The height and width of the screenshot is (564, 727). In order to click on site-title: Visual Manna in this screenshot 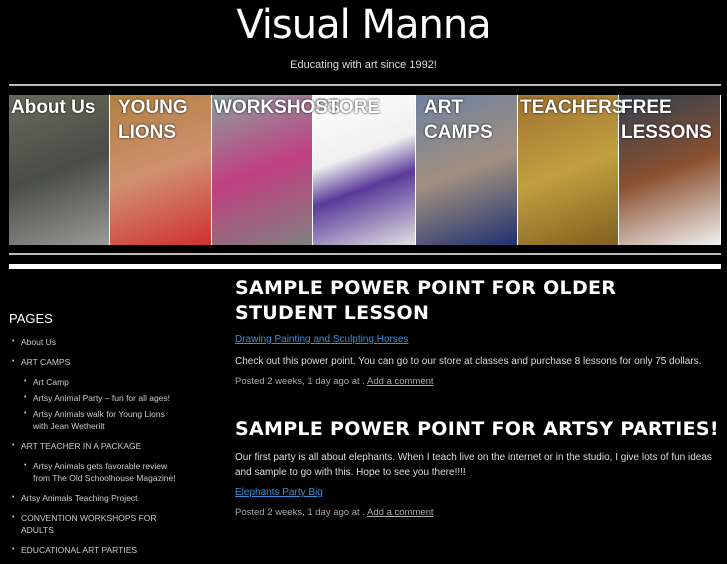, I will do `click(363, 25)`.